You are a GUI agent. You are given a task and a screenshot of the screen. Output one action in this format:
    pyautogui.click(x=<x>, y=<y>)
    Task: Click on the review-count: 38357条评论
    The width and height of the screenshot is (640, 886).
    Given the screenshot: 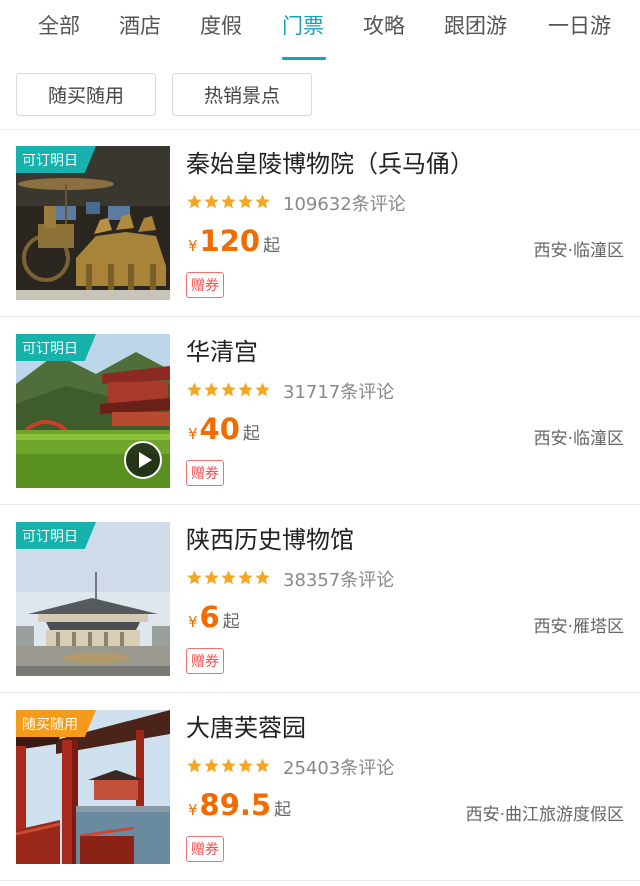 What is the action you would take?
    pyautogui.click(x=339, y=580)
    